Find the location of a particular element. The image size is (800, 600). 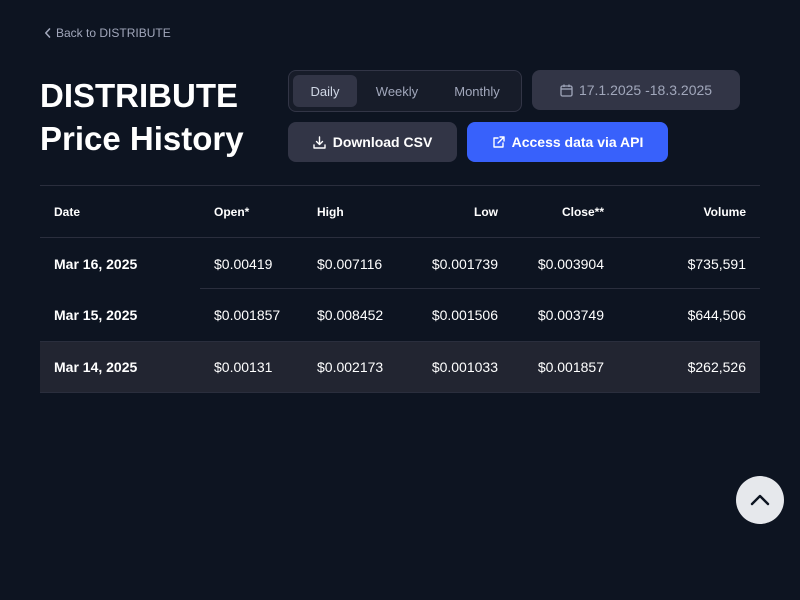

date-range-label: 17.1.2025 -18.3.2025 is located at coordinates (645, 90).